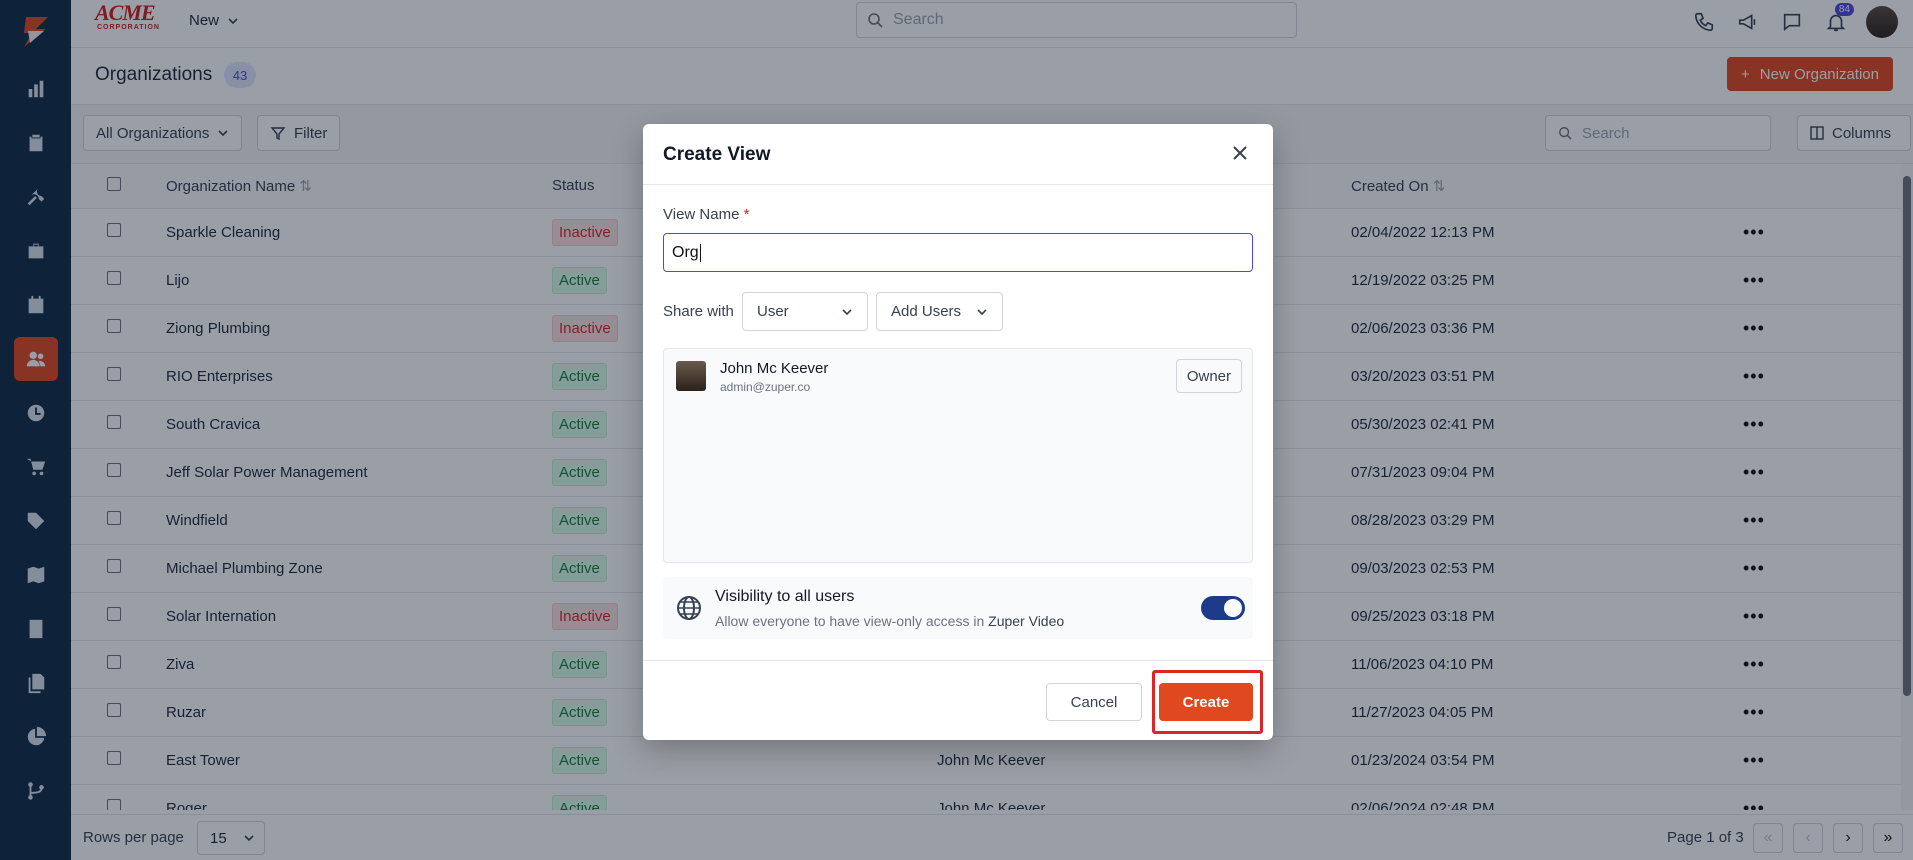 This screenshot has height=860, width=1913. Describe the element at coordinates (958, 252) in the screenshot. I see `view-name-input: Org` at that location.